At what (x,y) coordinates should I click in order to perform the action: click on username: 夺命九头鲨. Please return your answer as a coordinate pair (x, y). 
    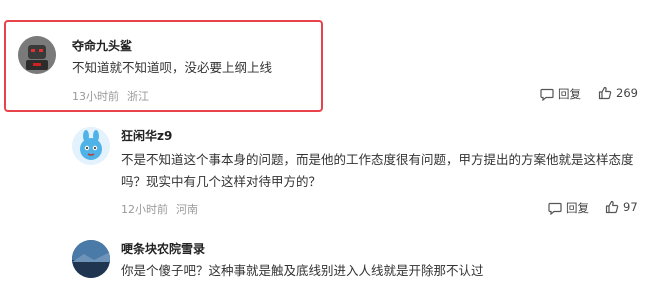
    Looking at the image, I should click on (102, 45).